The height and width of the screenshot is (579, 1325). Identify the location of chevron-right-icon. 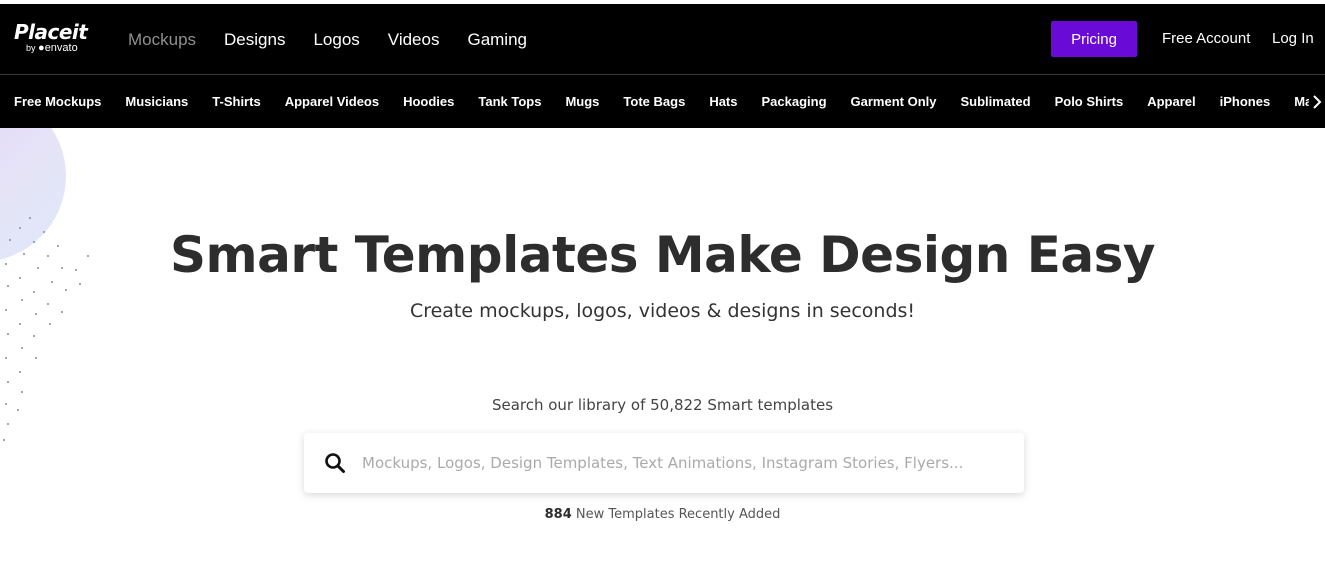
(1317, 101).